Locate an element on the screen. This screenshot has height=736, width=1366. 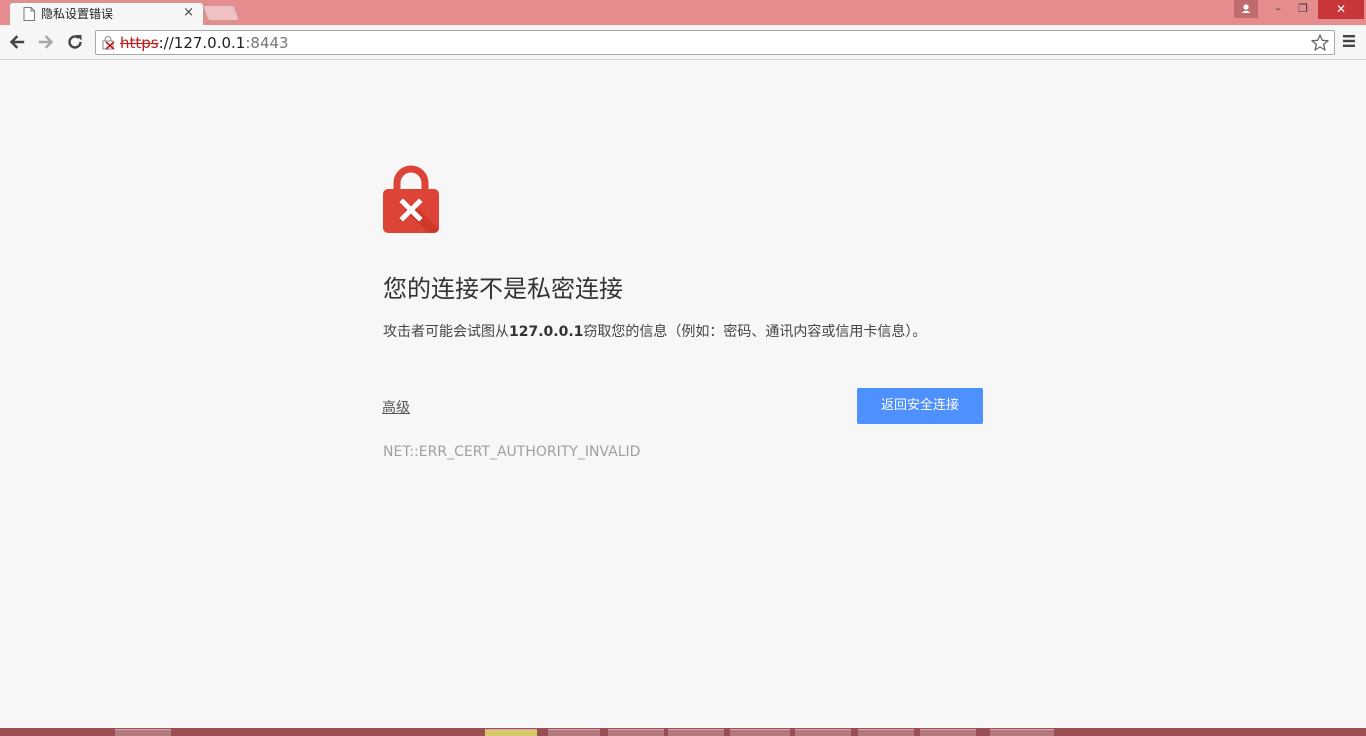
error-code: NET::ERR_CERT_AUTHORITY_INVALID is located at coordinates (512, 452).